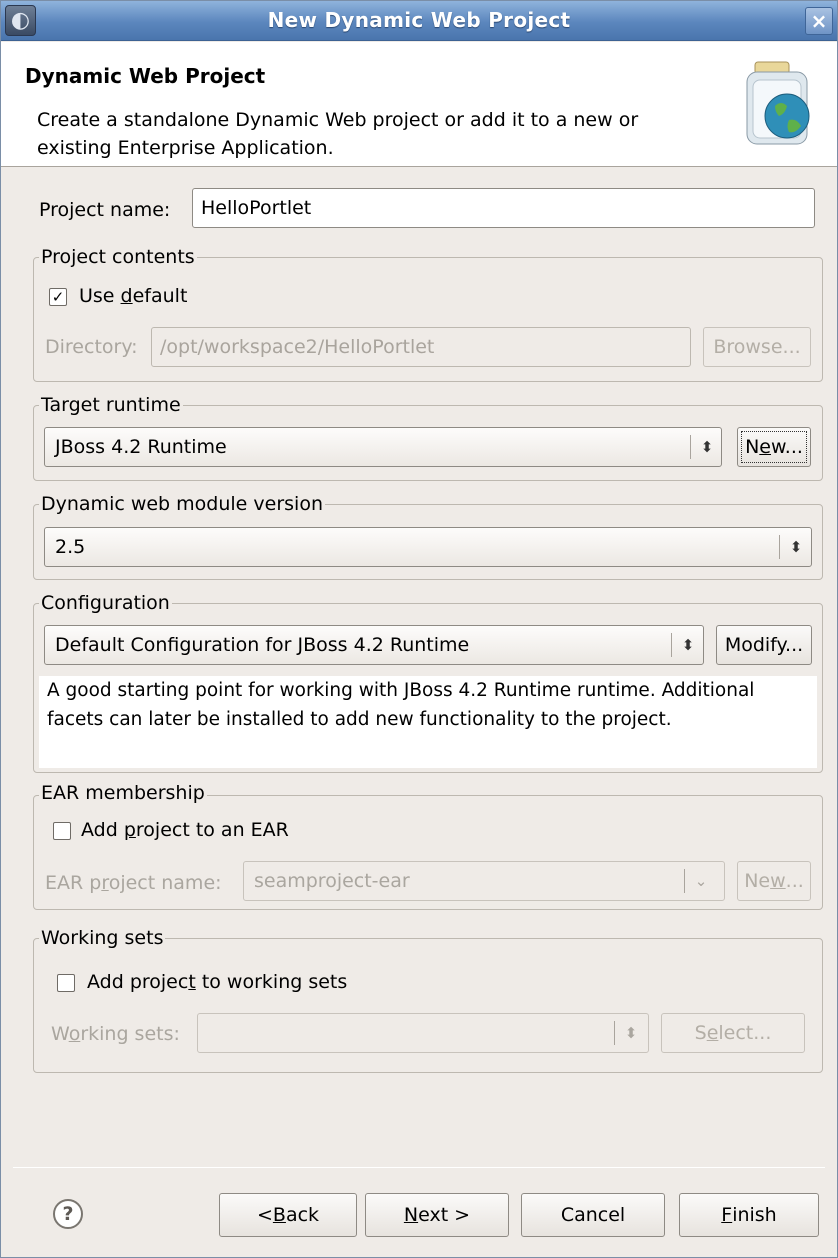 The width and height of the screenshot is (838, 1258). Describe the element at coordinates (421, 347) in the screenshot. I see `directory-input: /opt/workspace2/HelloPortlet` at that location.